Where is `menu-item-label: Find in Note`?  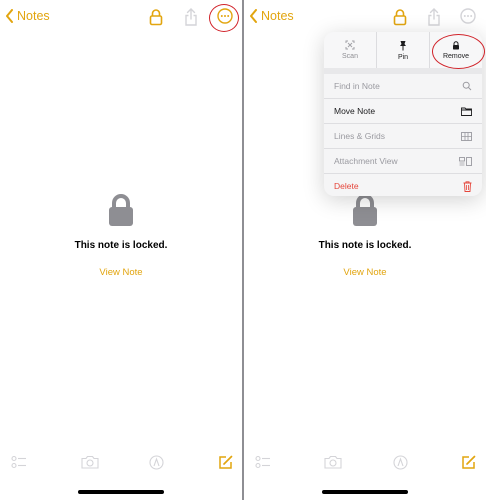 menu-item-label: Find in Note is located at coordinates (357, 86).